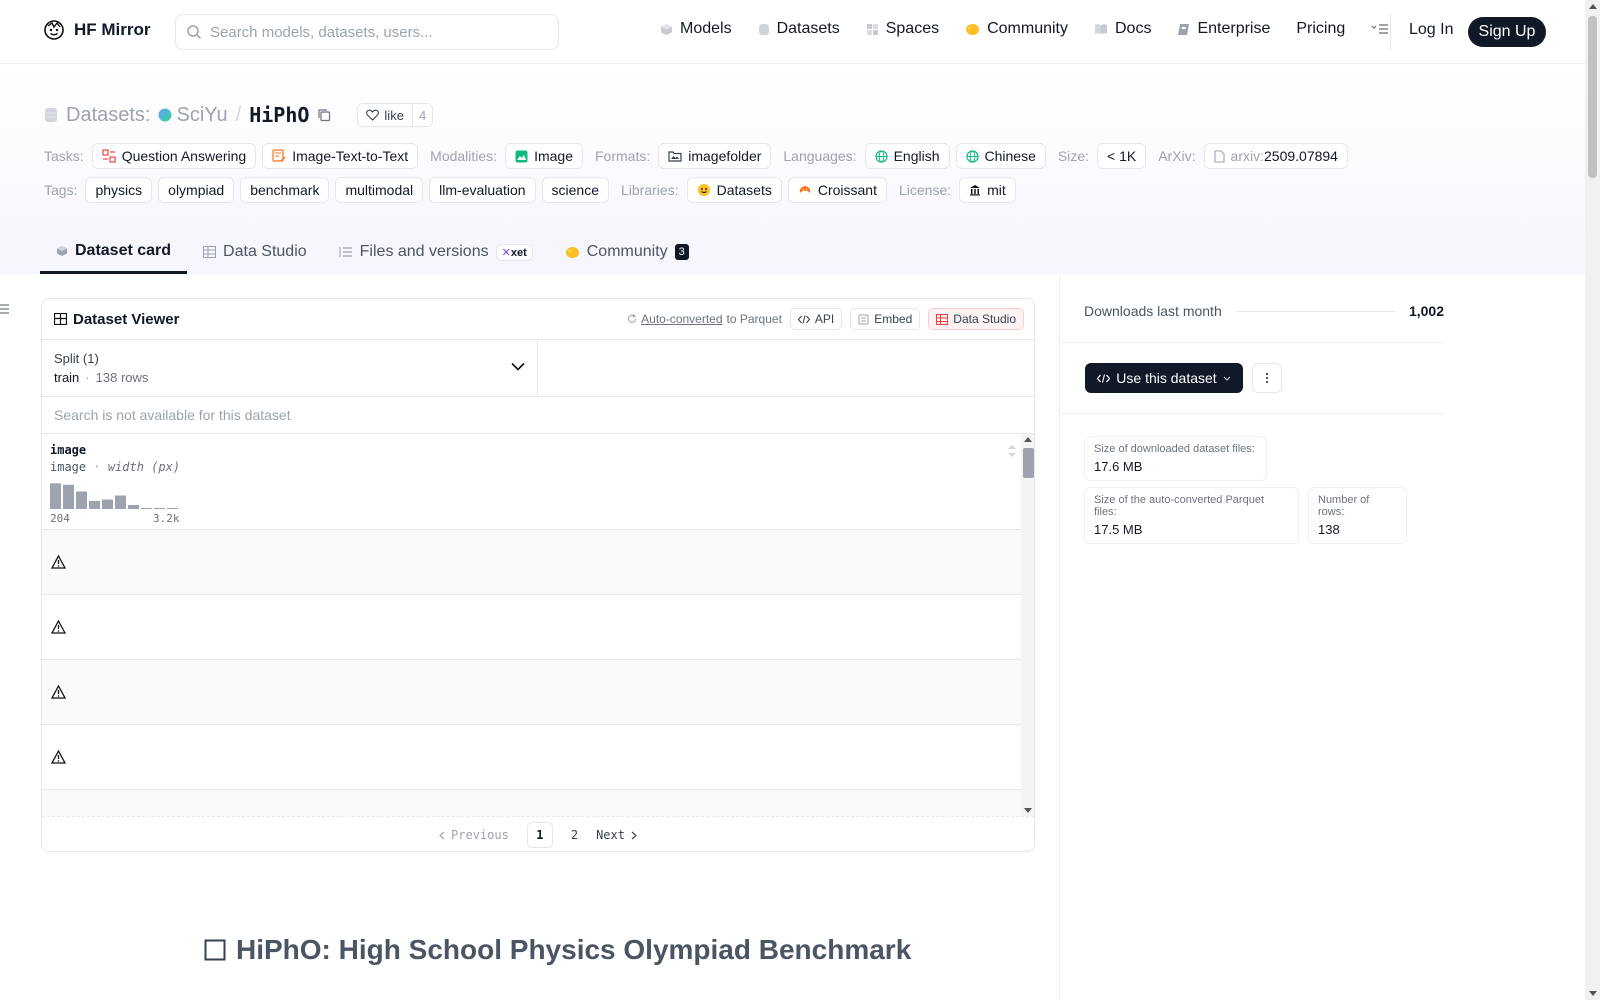 This screenshot has height=1000, width=1600. What do you see at coordinates (255, 252) in the screenshot?
I see `tab-data-studio: Data Studio` at bounding box center [255, 252].